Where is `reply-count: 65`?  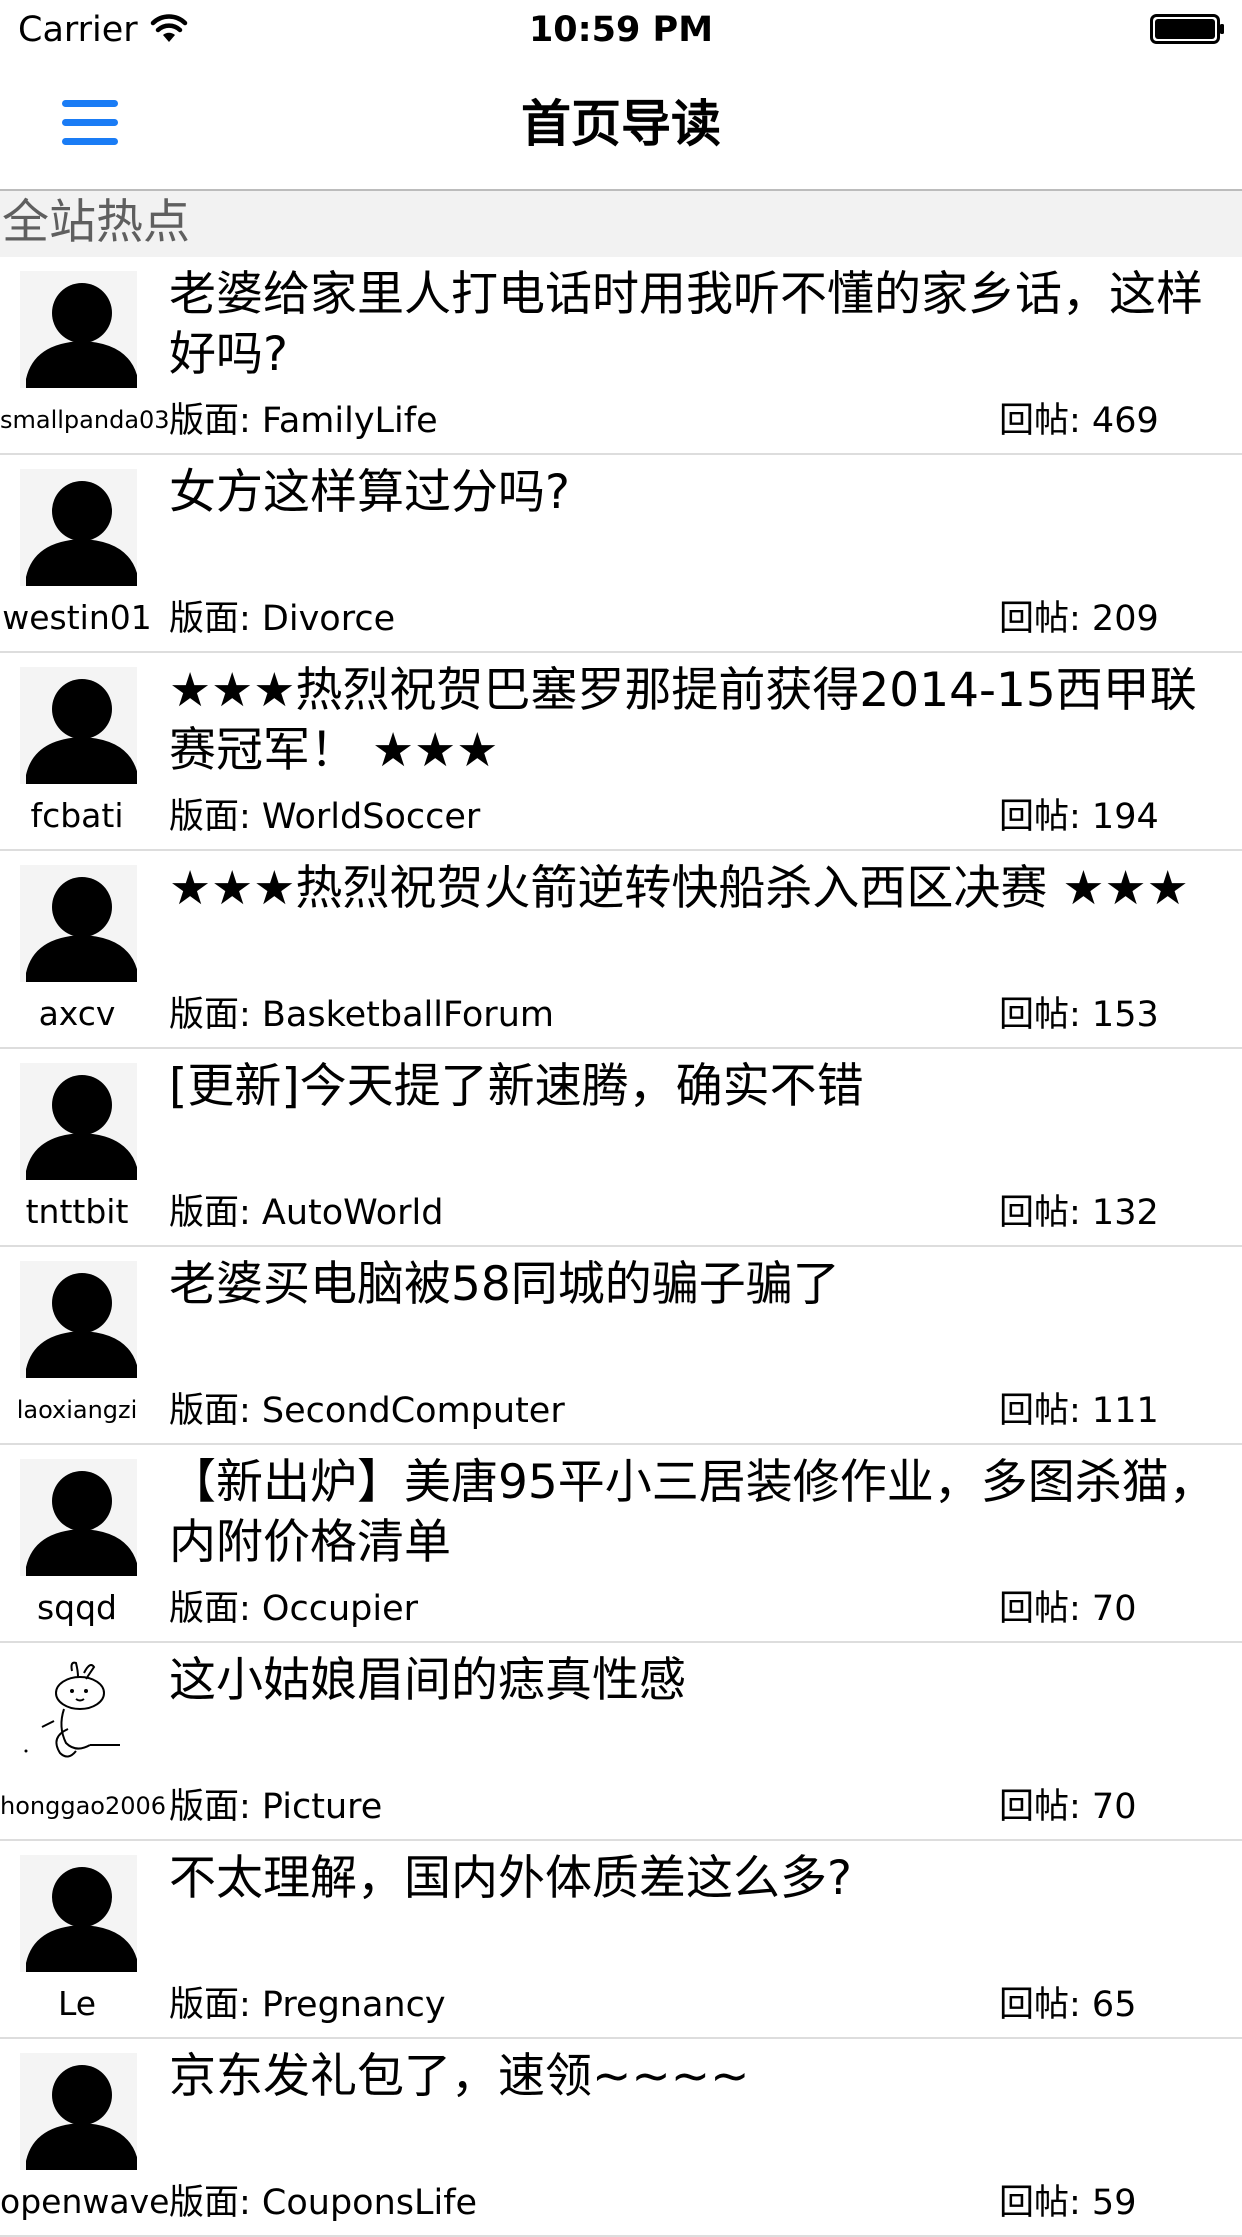
reply-count: 65 is located at coordinates (1114, 2005).